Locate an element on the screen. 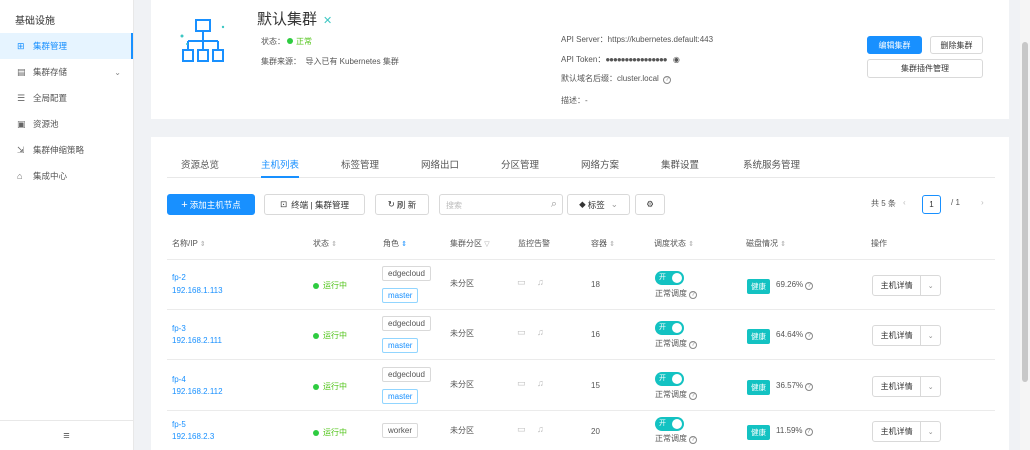 This screenshot has height=450, width=1030. refresh-icon: ↻ is located at coordinates (391, 204).